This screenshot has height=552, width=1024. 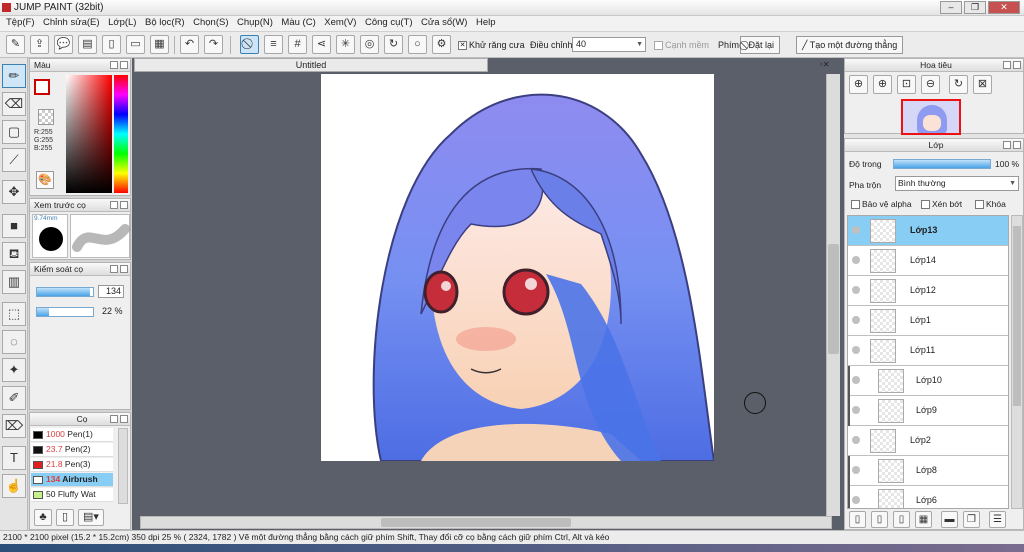 I want to click on brush-item: 21.8 Pen(3), so click(x=72, y=465).